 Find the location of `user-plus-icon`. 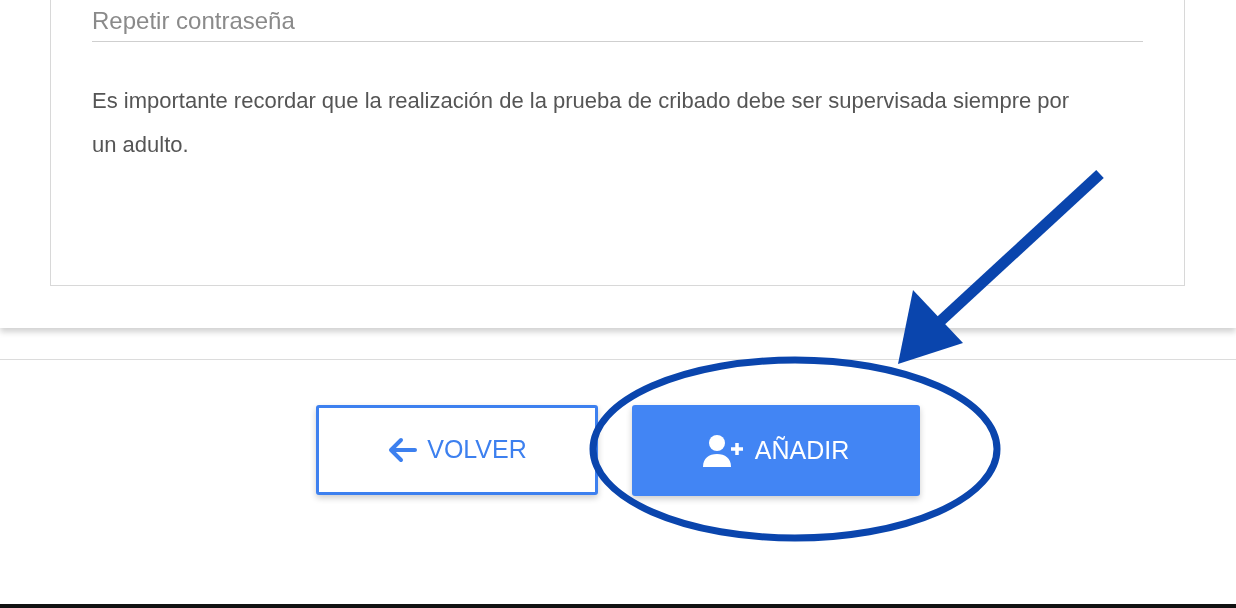

user-plus-icon is located at coordinates (723, 450).